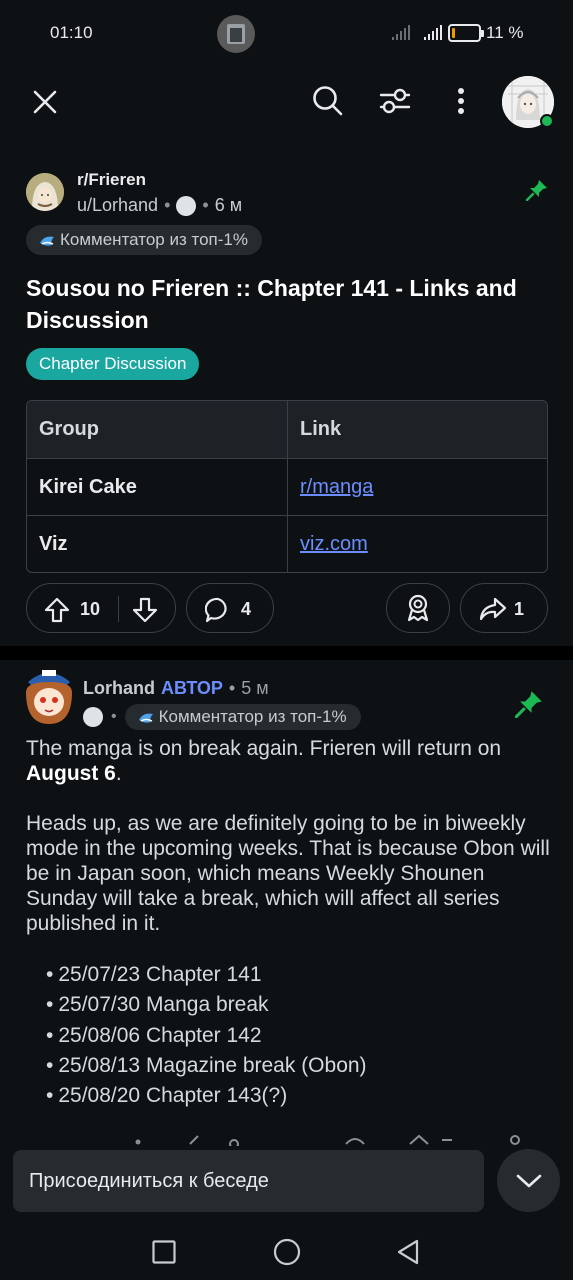  What do you see at coordinates (248, 1181) in the screenshot?
I see `join-conversation-input: Присоединиться к беседе` at bounding box center [248, 1181].